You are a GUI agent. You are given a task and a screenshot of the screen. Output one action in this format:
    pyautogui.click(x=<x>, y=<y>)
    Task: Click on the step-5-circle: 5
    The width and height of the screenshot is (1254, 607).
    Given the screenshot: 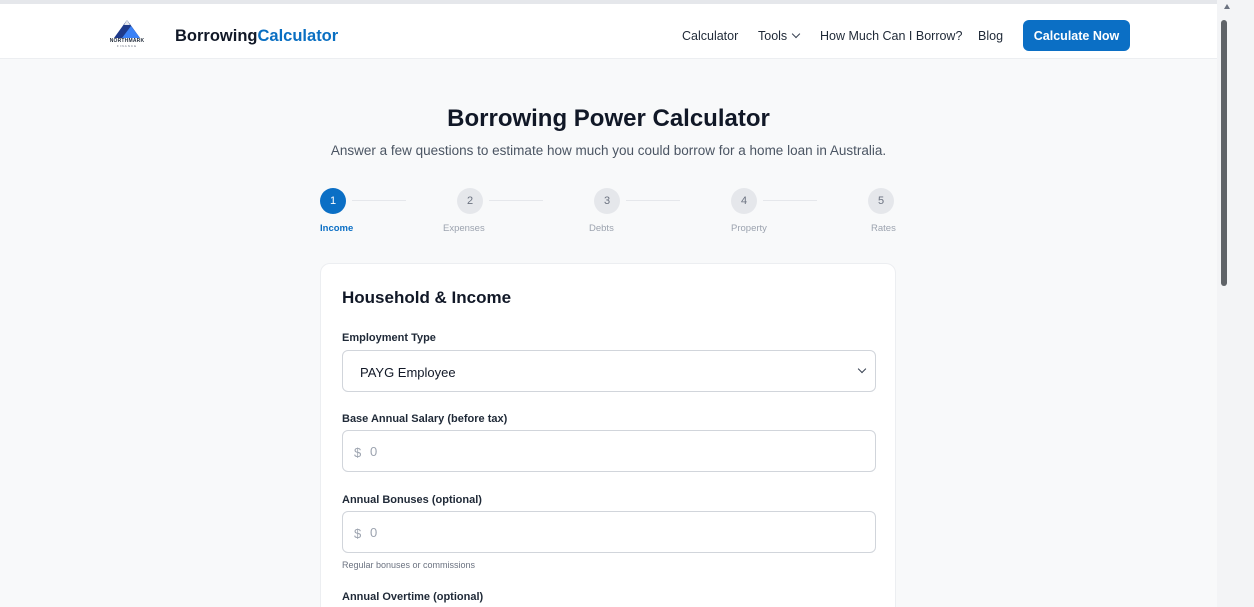 What is the action you would take?
    pyautogui.click(x=881, y=201)
    